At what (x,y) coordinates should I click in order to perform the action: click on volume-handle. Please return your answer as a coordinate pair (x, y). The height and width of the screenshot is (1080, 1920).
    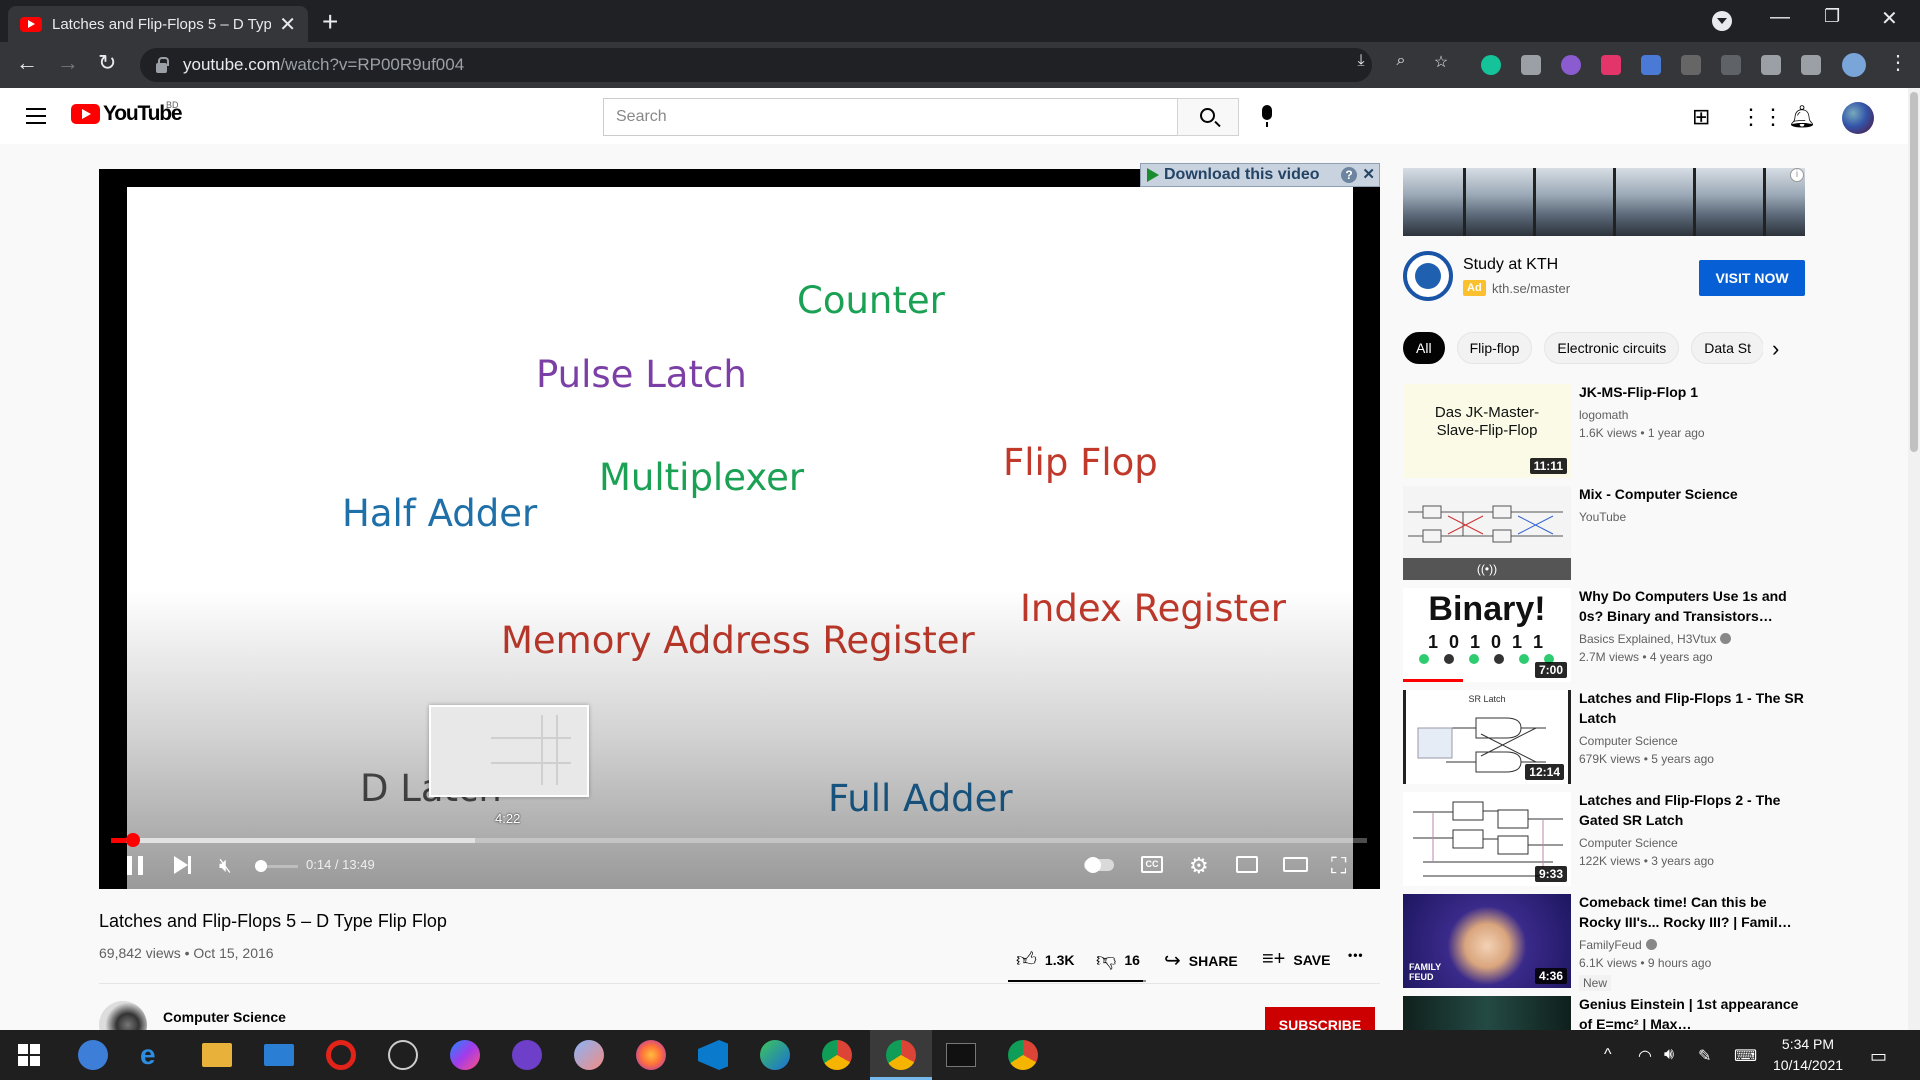
    Looking at the image, I should click on (261, 866).